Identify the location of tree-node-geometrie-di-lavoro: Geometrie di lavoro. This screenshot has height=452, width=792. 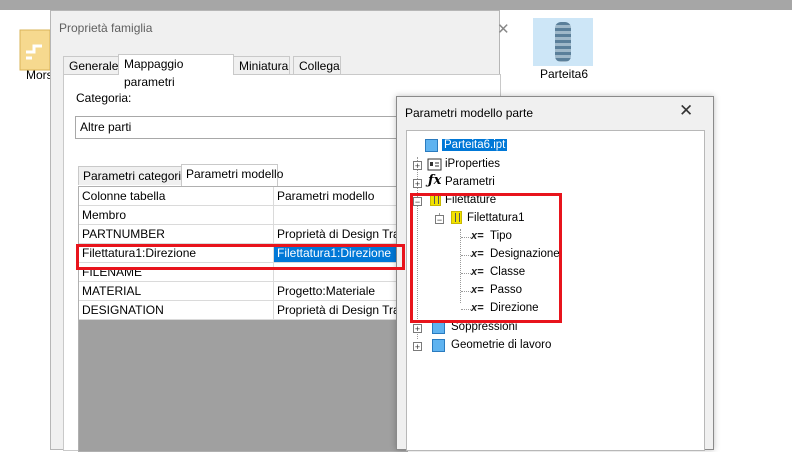
(501, 345).